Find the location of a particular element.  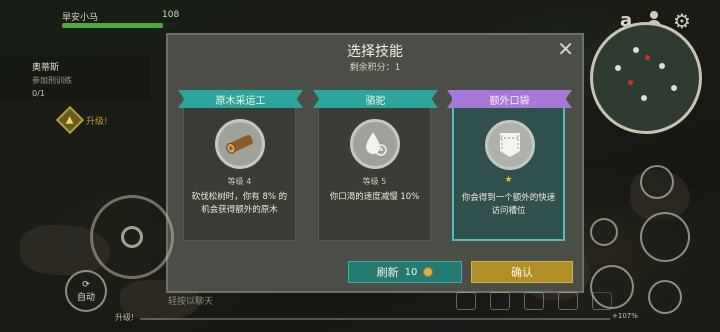

levelup-indicator: ▲ 升级! is located at coordinates (107, 120).